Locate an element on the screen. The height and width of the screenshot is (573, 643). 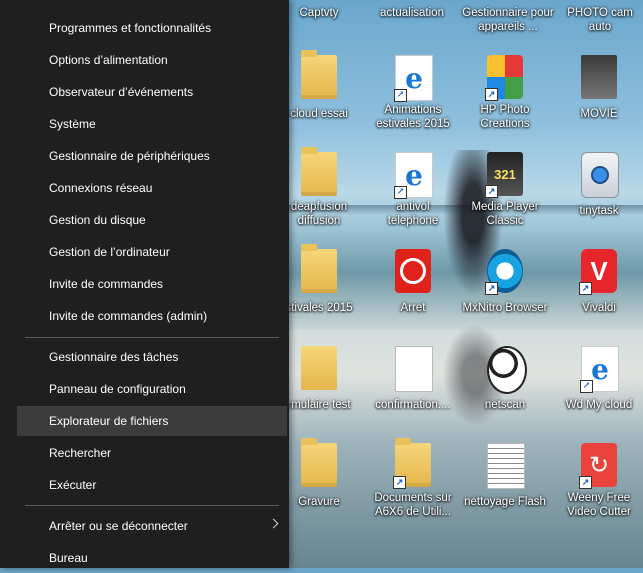
power-icon is located at coordinates (413, 271).